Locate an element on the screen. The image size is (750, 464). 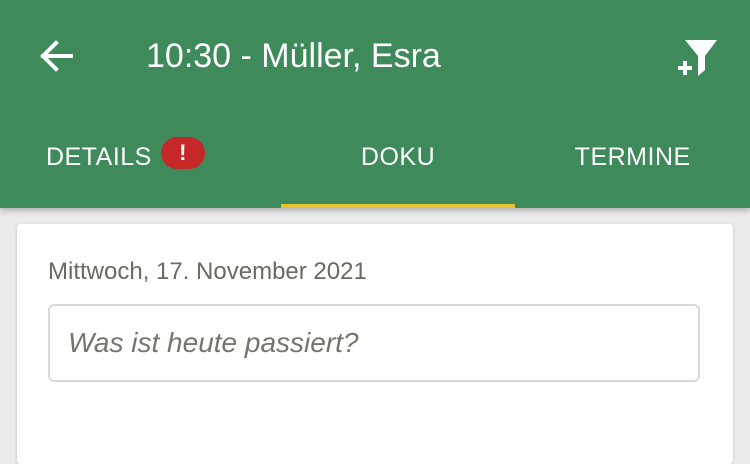
tab-doku-label: DOKU is located at coordinates (398, 156).